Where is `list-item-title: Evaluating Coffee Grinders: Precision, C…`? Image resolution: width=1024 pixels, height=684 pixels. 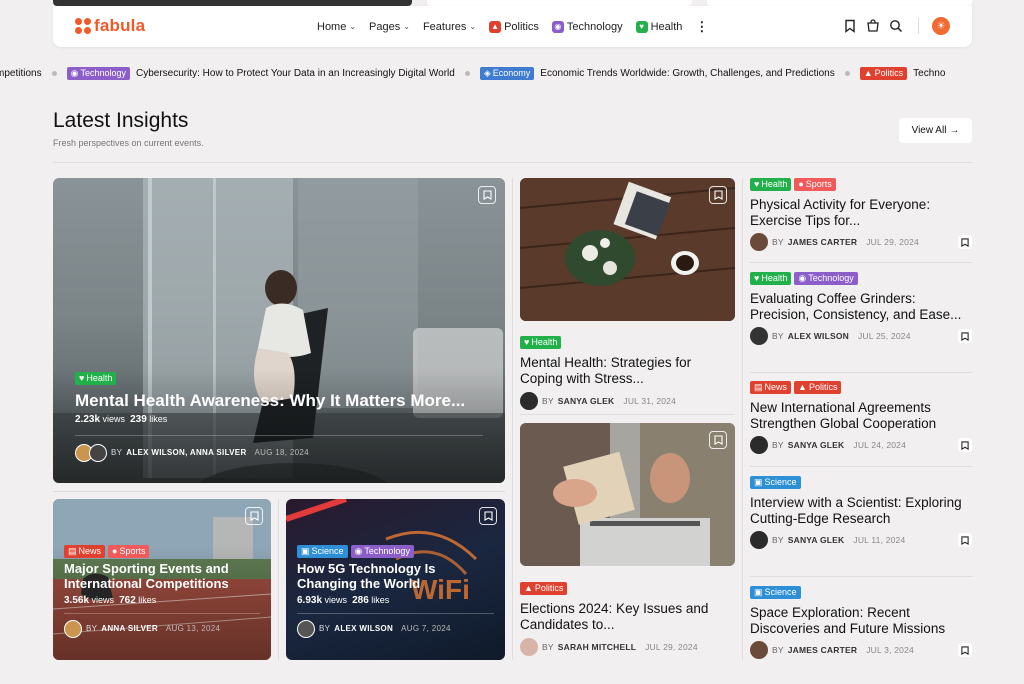 list-item-title: Evaluating Coffee Grinders: Precision, C… is located at coordinates (861, 306).